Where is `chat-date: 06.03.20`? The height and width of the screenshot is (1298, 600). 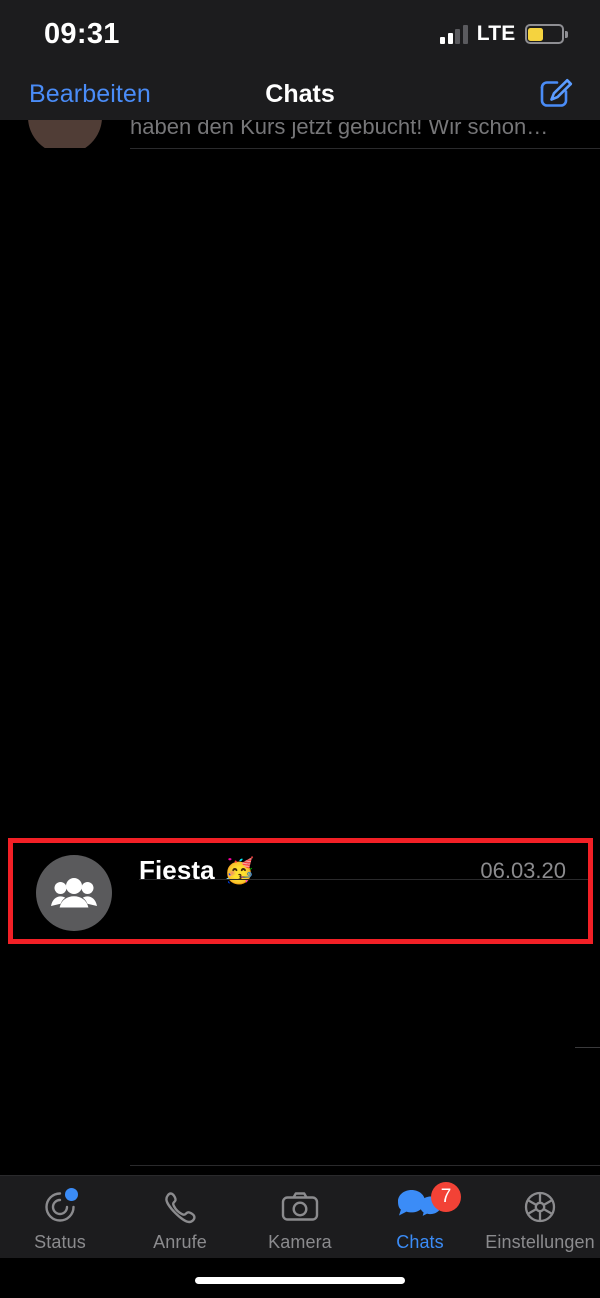
chat-date: 06.03.20 is located at coordinates (523, 870).